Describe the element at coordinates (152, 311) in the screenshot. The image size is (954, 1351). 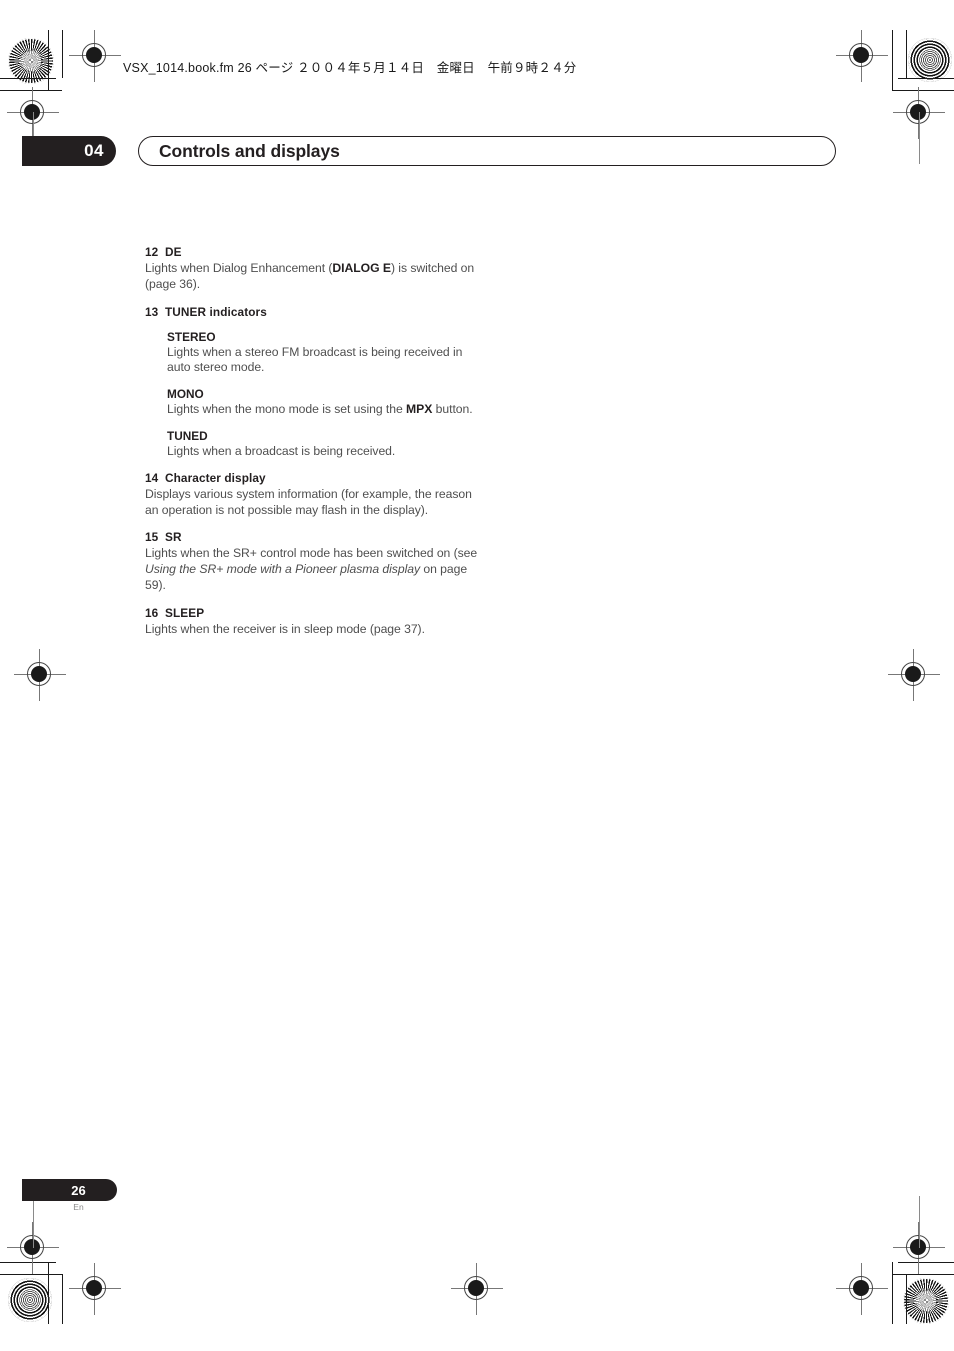
I see `item-number: 13` at that location.